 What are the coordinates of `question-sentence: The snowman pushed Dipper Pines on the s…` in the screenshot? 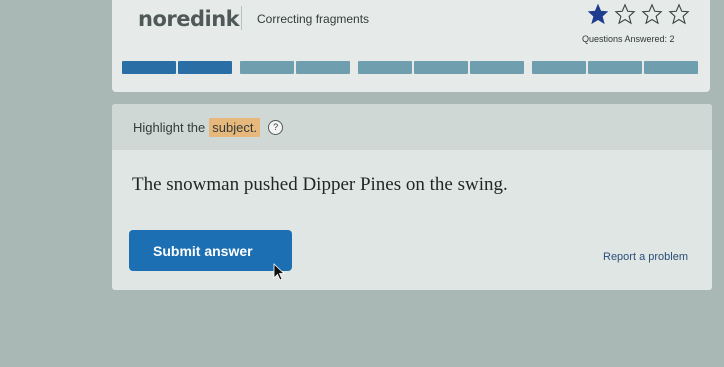 It's located at (320, 185).